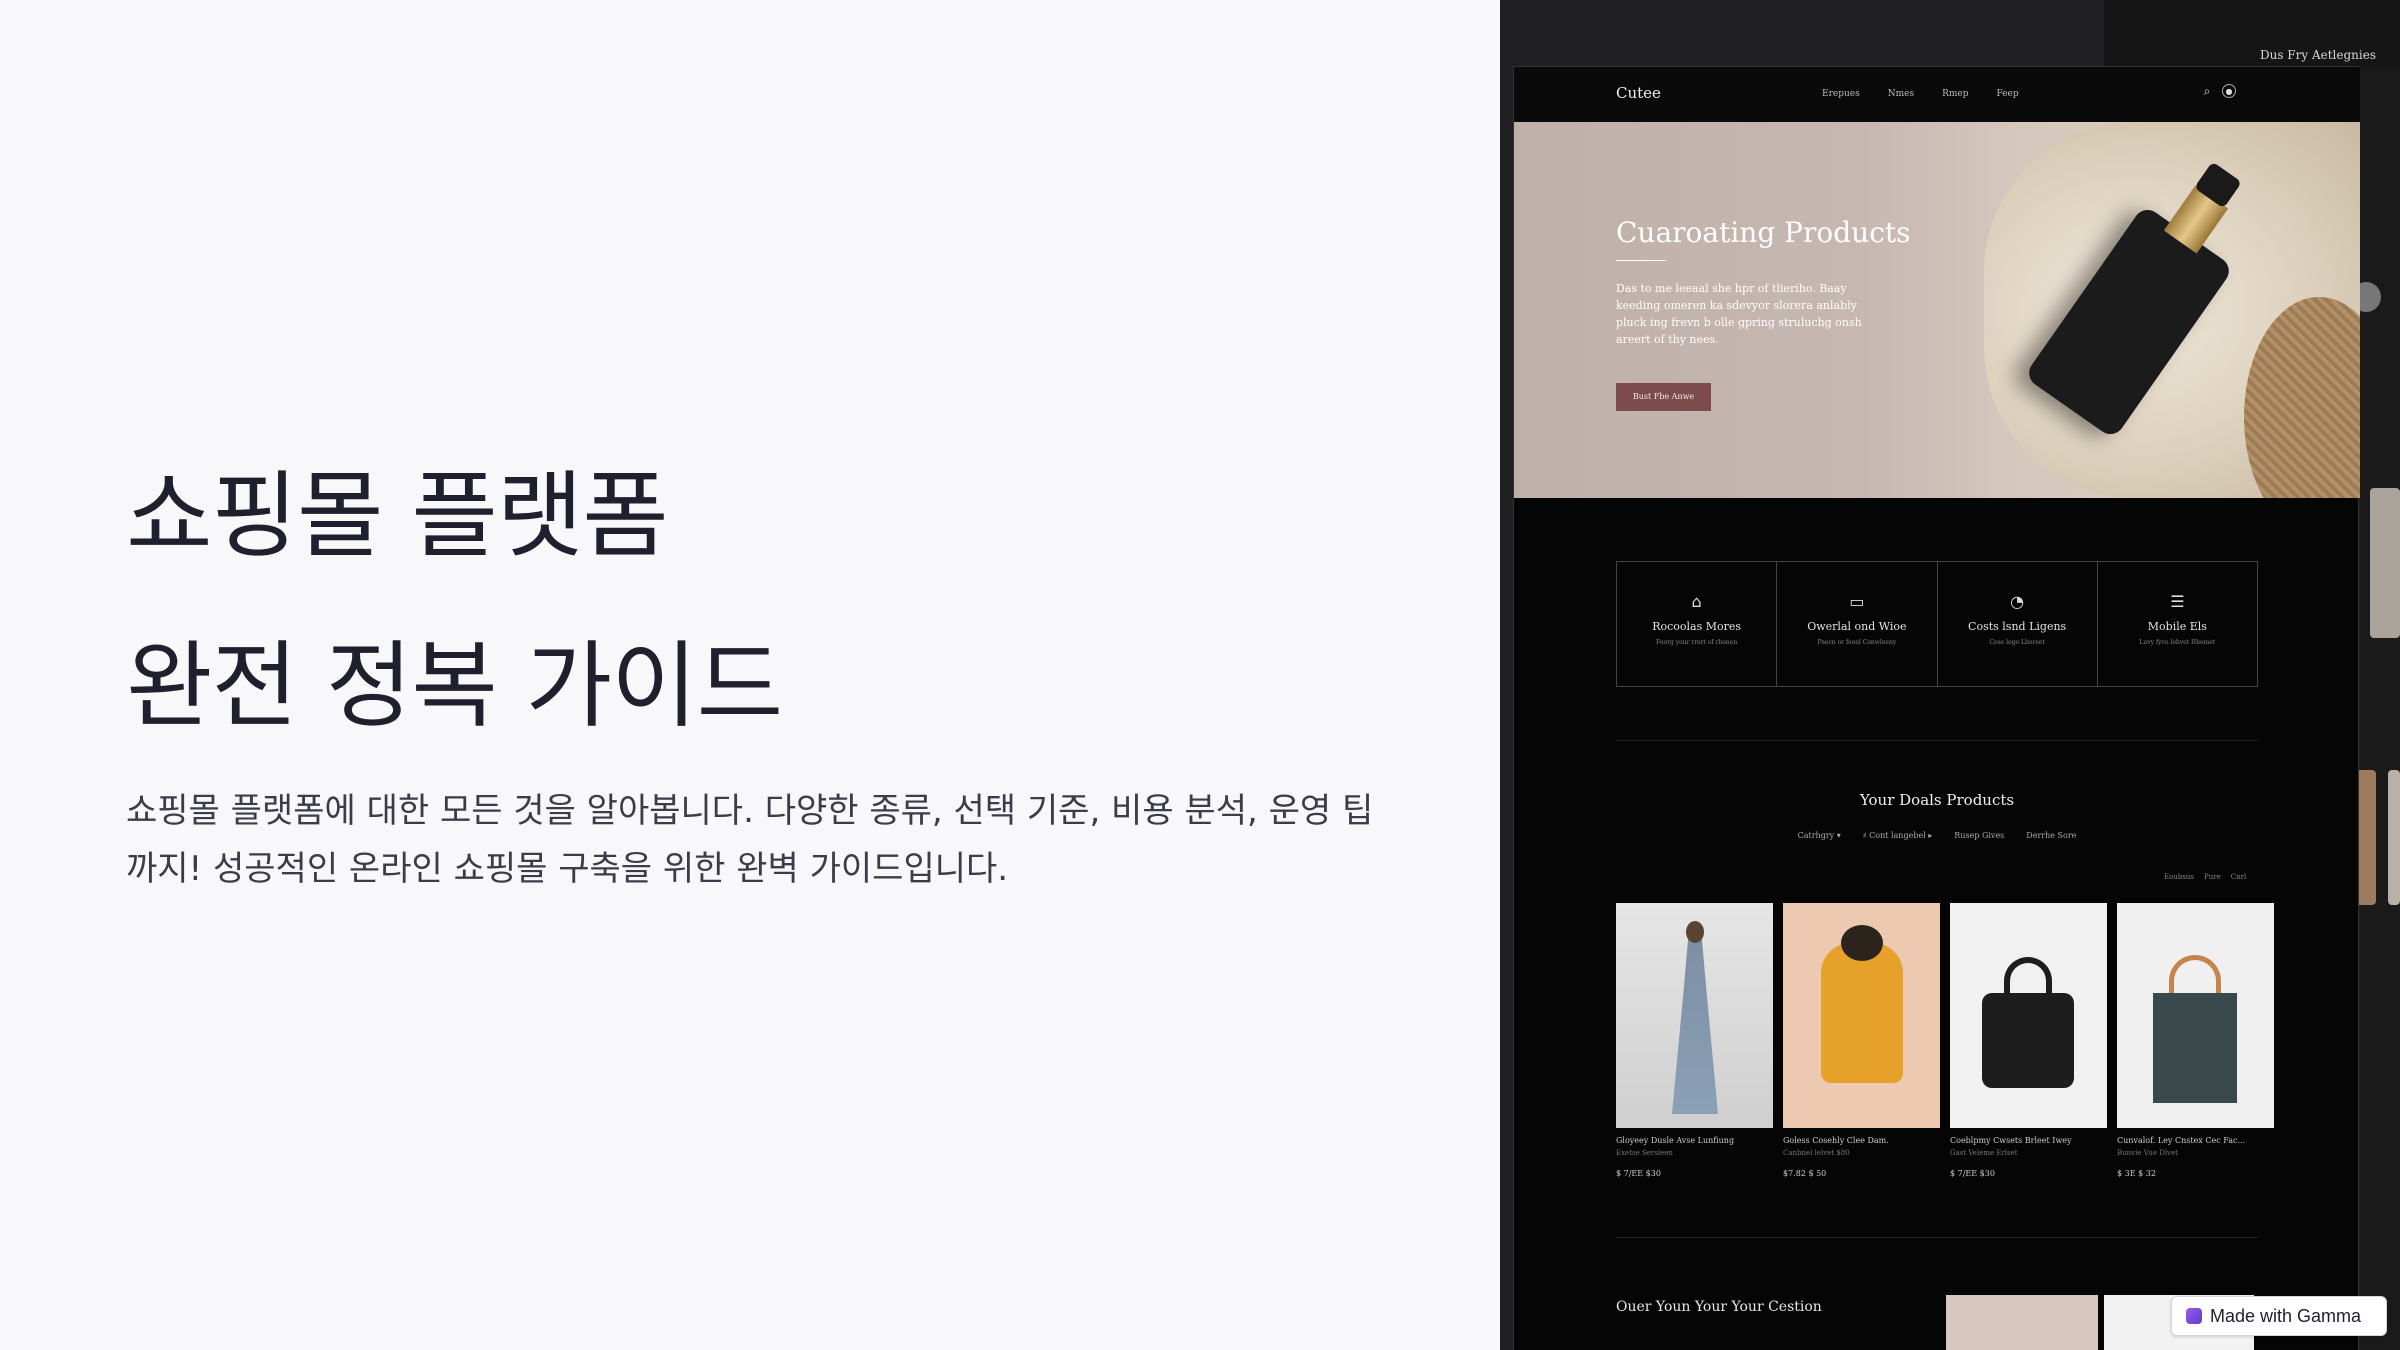  What do you see at coordinates (1816, 1153) in the screenshot?
I see `product-subtitle: Canbnel lelvet $80` at bounding box center [1816, 1153].